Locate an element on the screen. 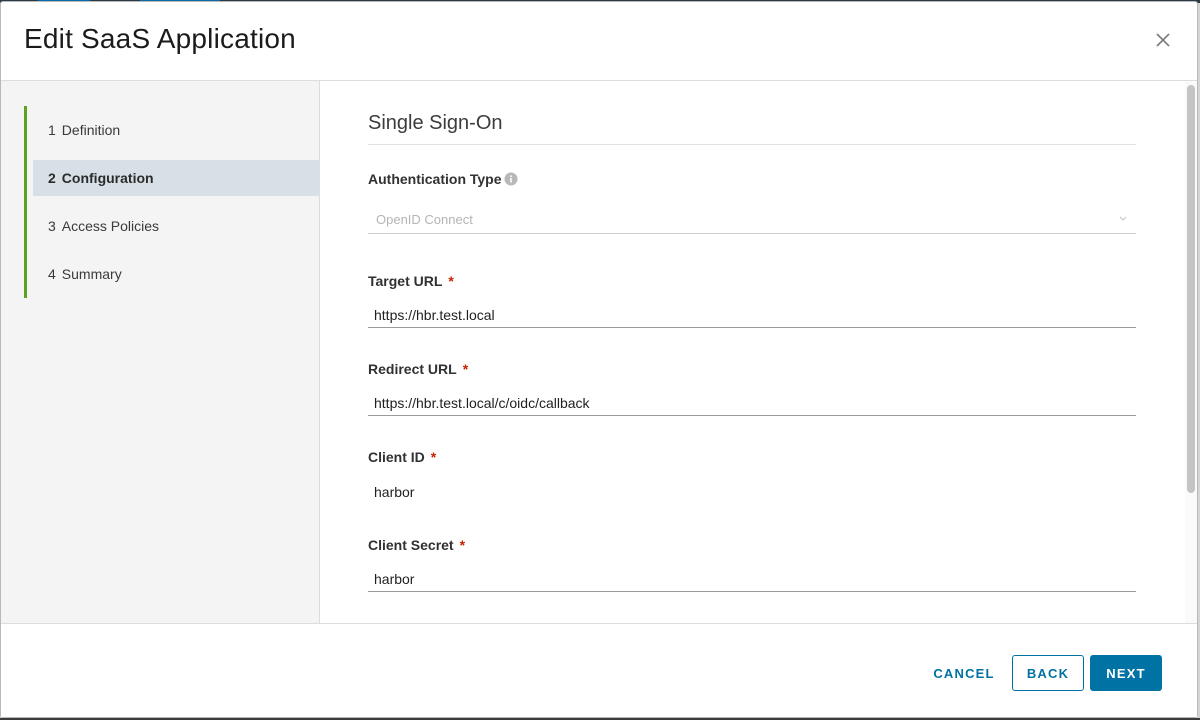  section-divider is located at coordinates (752, 144).